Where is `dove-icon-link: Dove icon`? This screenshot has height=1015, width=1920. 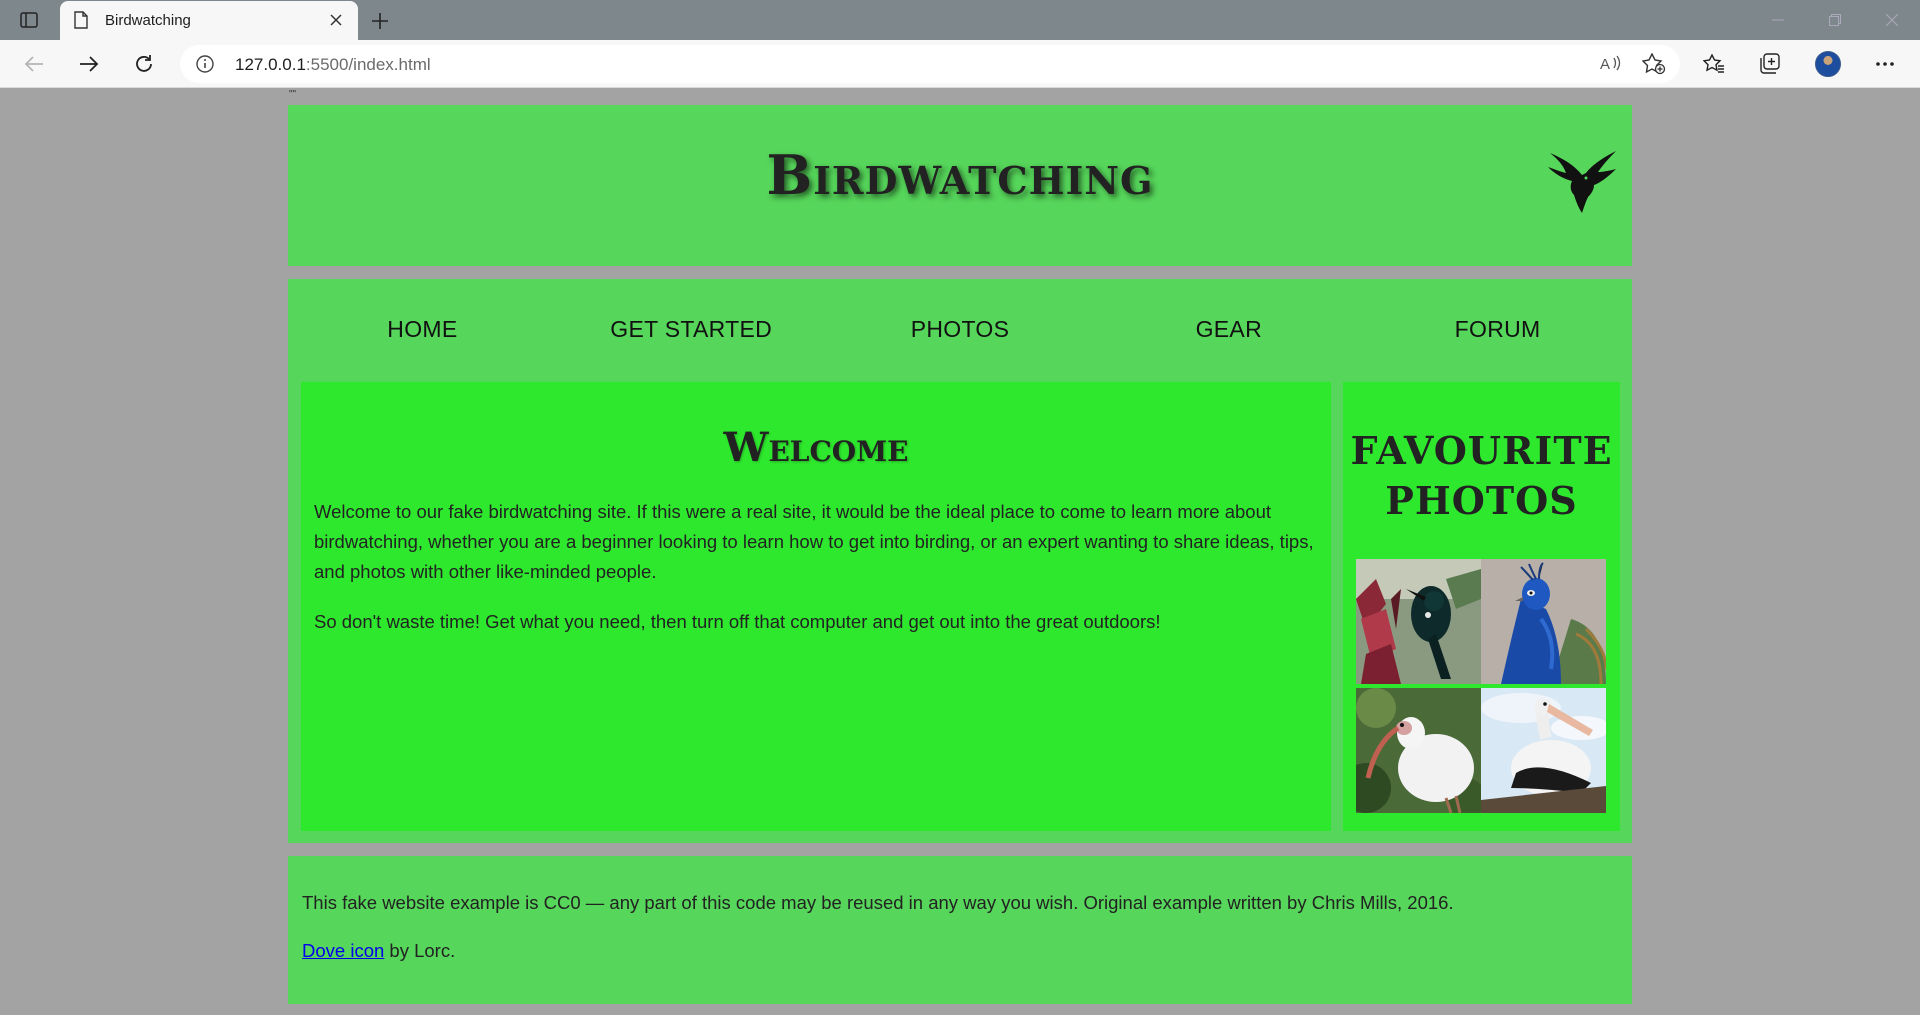 dove-icon-link: Dove icon is located at coordinates (343, 950).